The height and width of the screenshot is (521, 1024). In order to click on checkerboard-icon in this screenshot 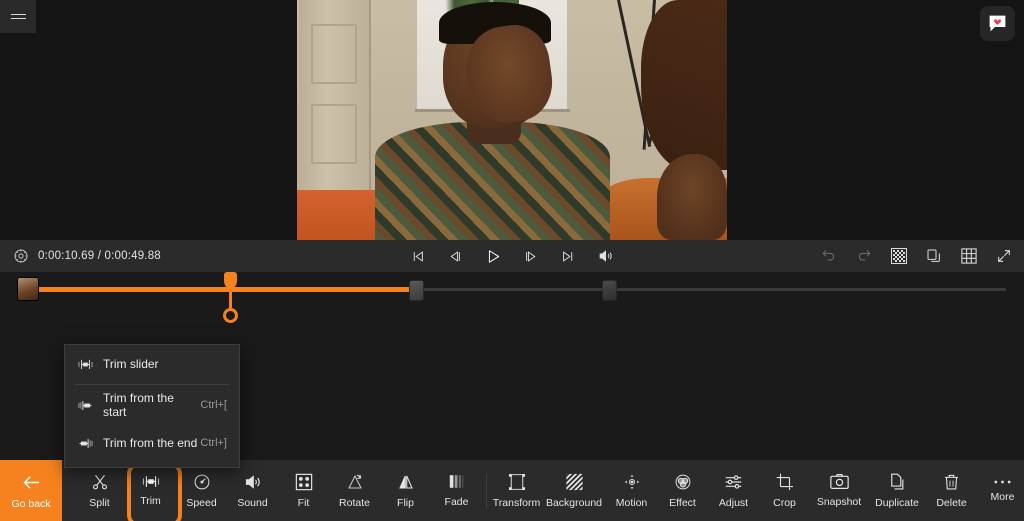, I will do `click(899, 256)`.